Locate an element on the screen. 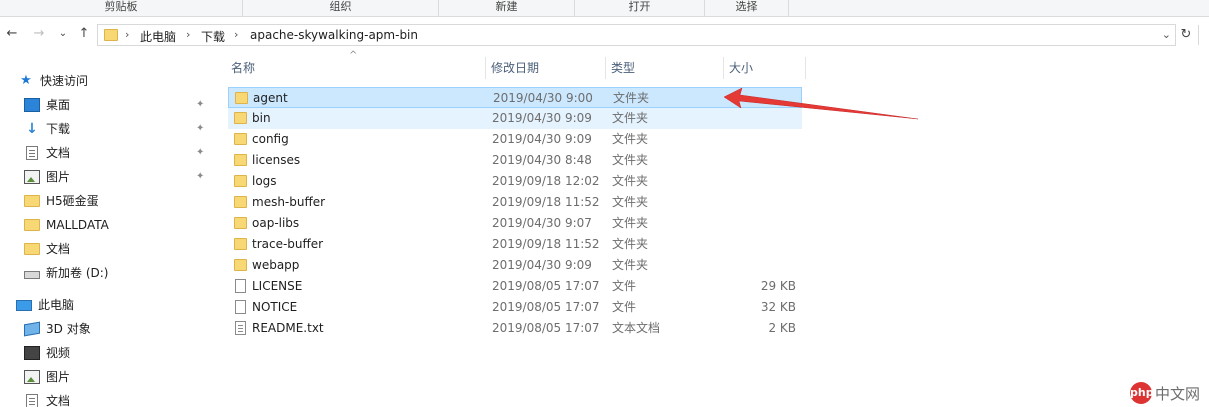  sidebar-item-quick-access: ★ 快速访问 is located at coordinates (53, 81).